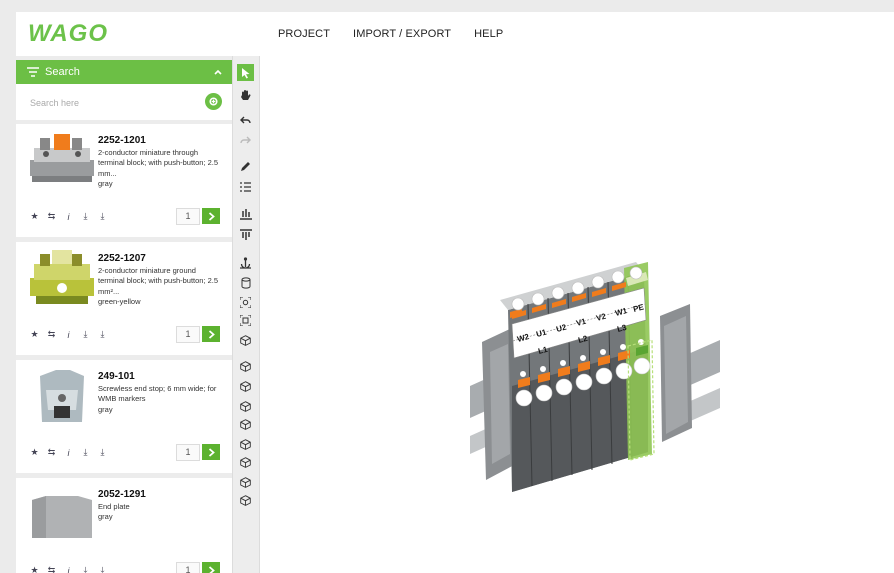  What do you see at coordinates (33, 72) in the screenshot?
I see `filter-icon` at bounding box center [33, 72].